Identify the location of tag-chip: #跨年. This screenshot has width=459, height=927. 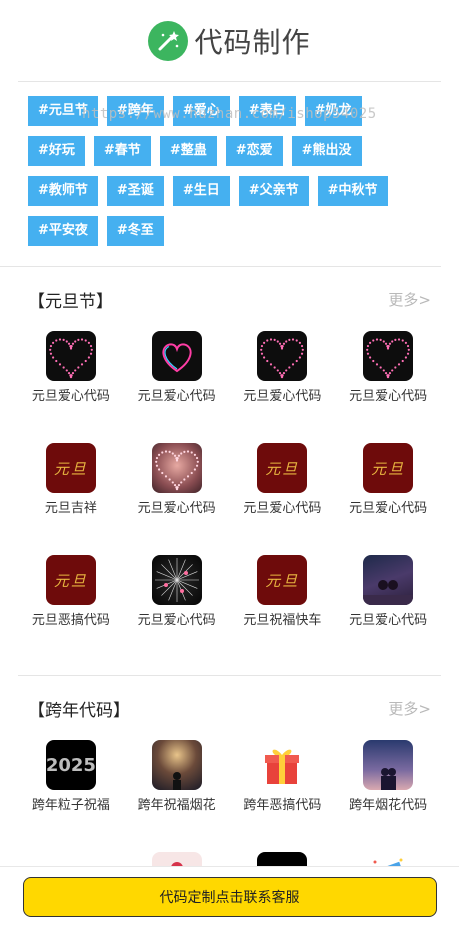
(135, 111).